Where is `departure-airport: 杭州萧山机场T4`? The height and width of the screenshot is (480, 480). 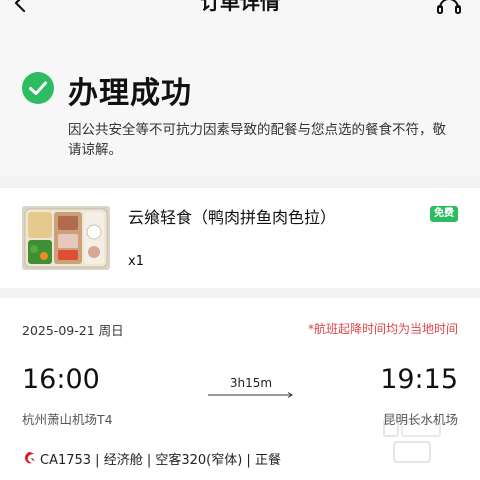 departure-airport: 杭州萧山机场T4 is located at coordinates (67, 419).